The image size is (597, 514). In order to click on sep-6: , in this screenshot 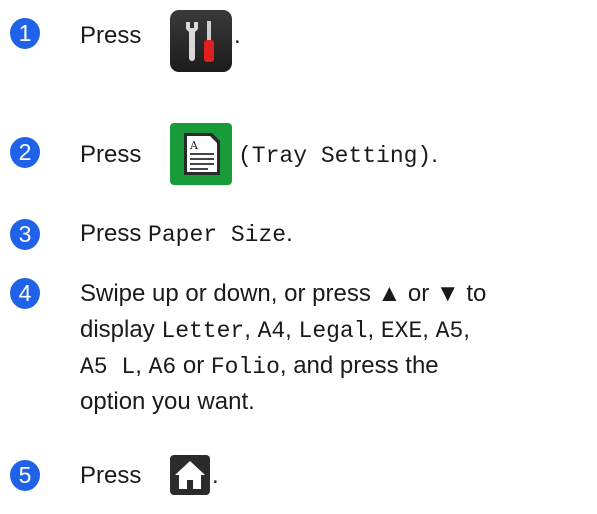, I will do `click(142, 365)`.